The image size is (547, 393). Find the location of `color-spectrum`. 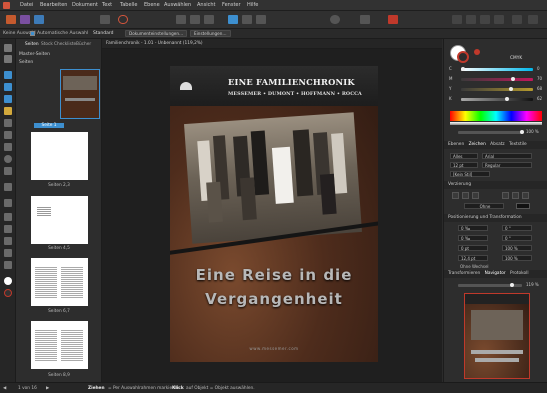

color-spectrum is located at coordinates (496, 116).